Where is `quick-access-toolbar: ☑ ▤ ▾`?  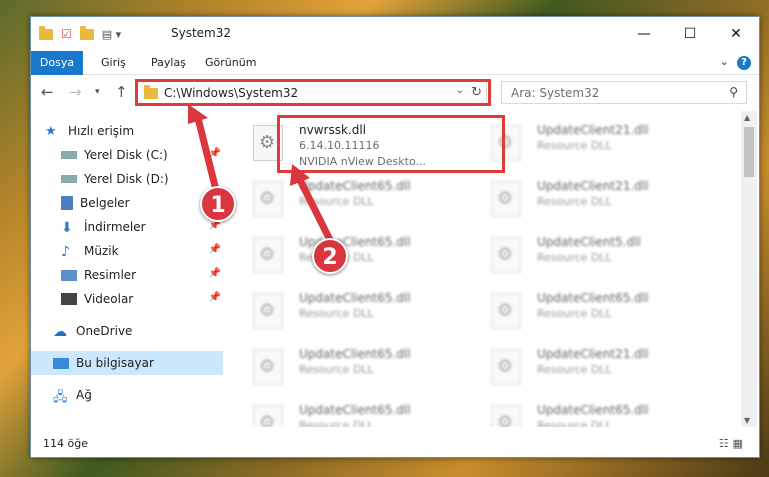 quick-access-toolbar: ☑ ▤ ▾ is located at coordinates (80, 33).